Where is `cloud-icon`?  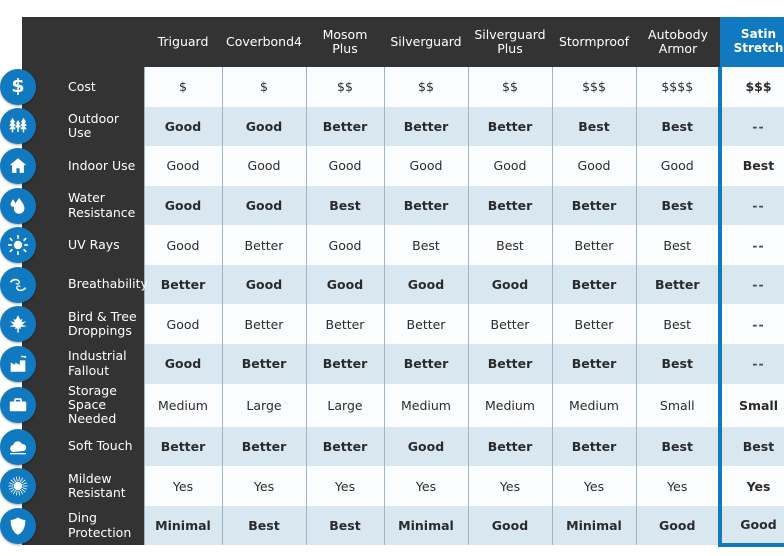
cloud-icon is located at coordinates (18, 446).